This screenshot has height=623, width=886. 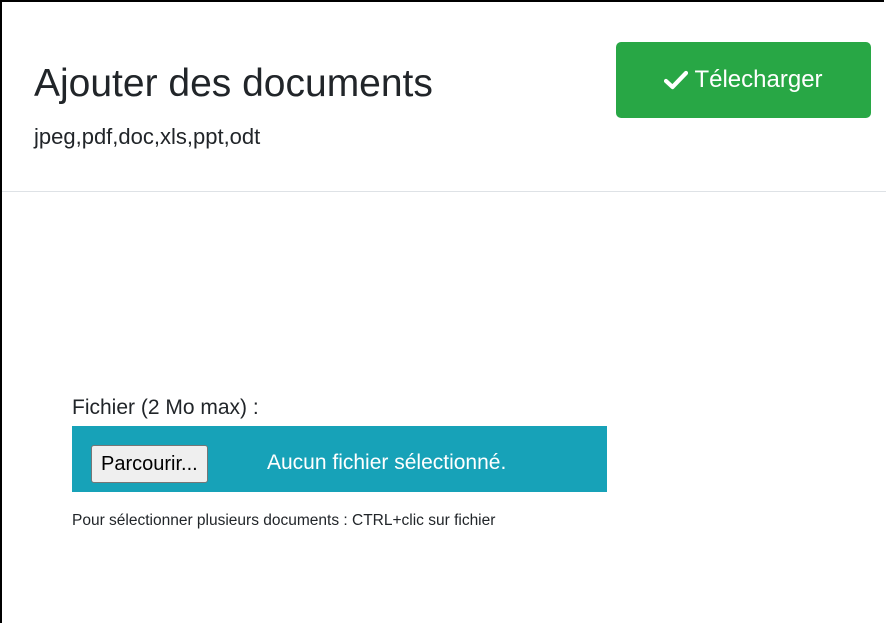 What do you see at coordinates (758, 79) in the screenshot?
I see `upload-button-label: Télecharger` at bounding box center [758, 79].